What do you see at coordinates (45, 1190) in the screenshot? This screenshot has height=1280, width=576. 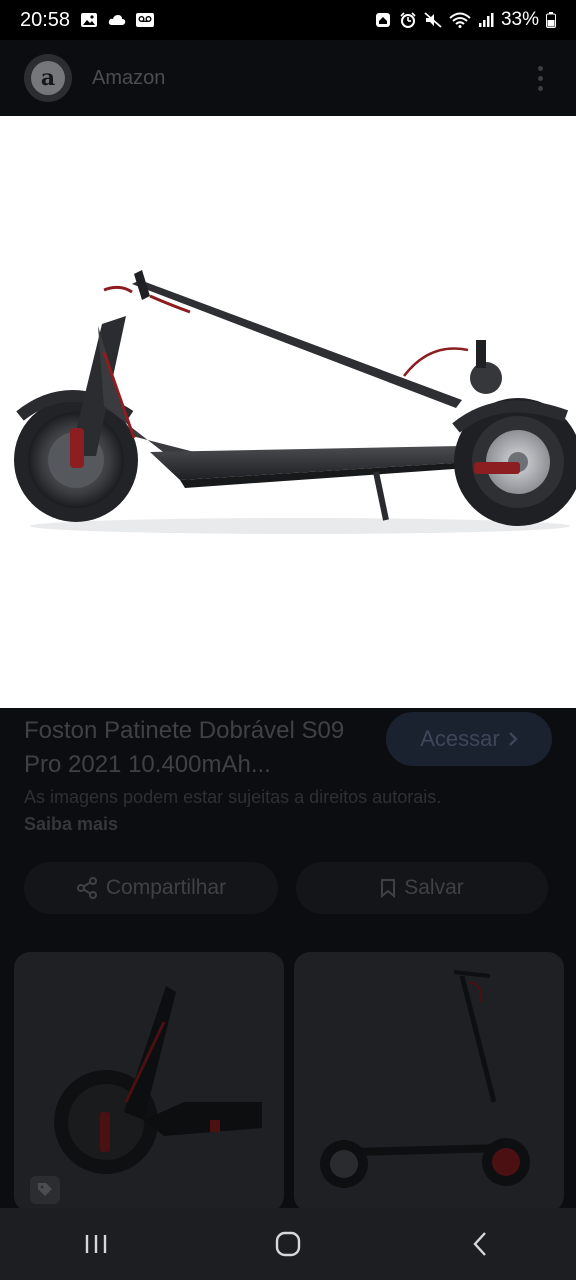 I see `tag-icon` at bounding box center [45, 1190].